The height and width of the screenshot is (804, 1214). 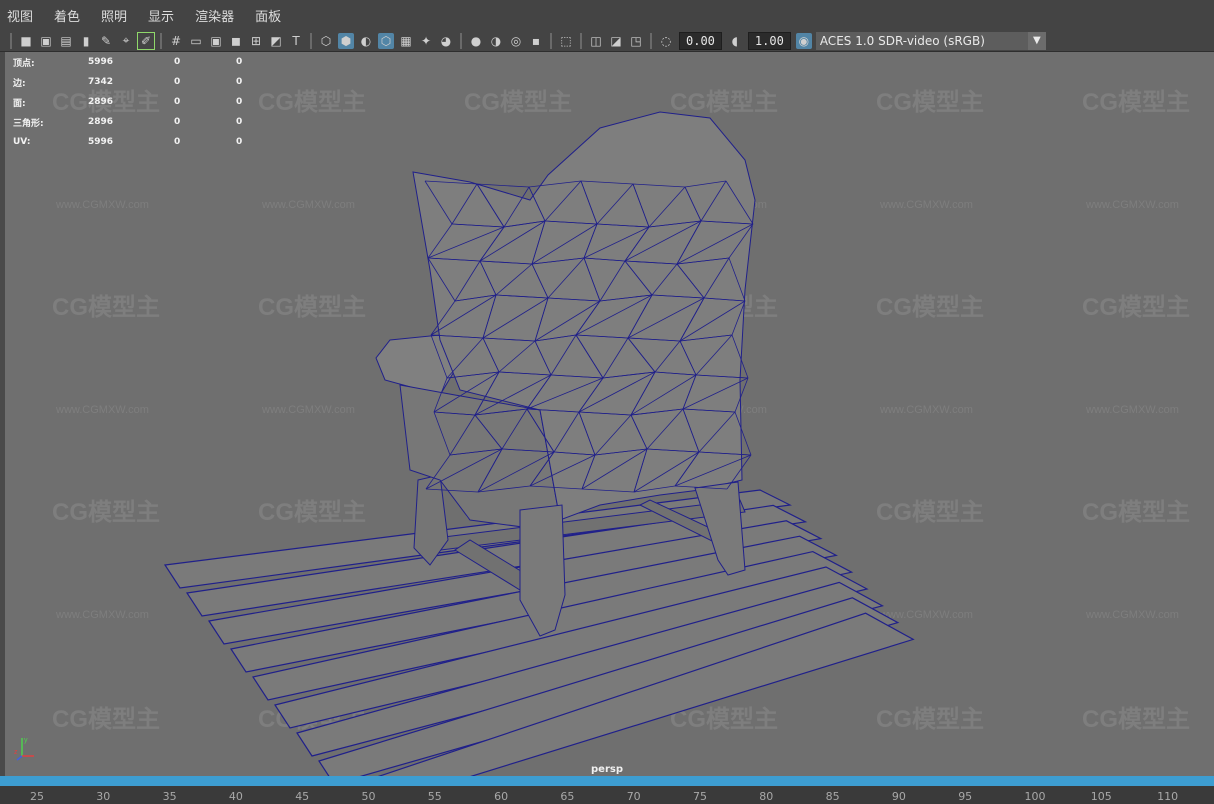 I want to click on anti-aliasing-icon: ◎, so click(x=516, y=41).